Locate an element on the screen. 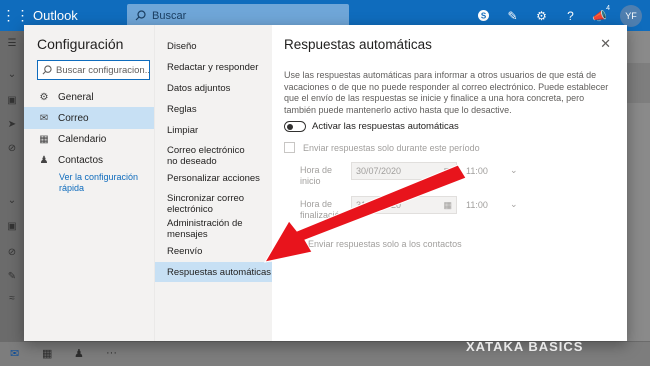  svg-text: S is located at coordinates (484, 15).